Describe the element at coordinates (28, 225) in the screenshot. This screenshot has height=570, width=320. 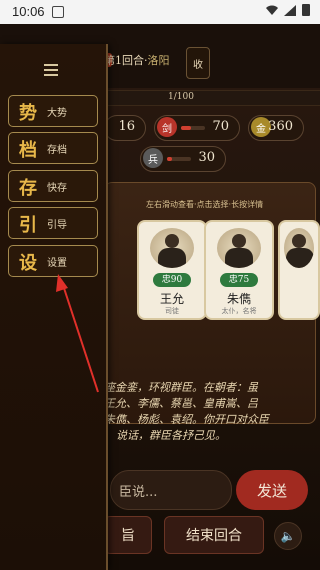
I see `menu-item-glyph: 引` at that location.